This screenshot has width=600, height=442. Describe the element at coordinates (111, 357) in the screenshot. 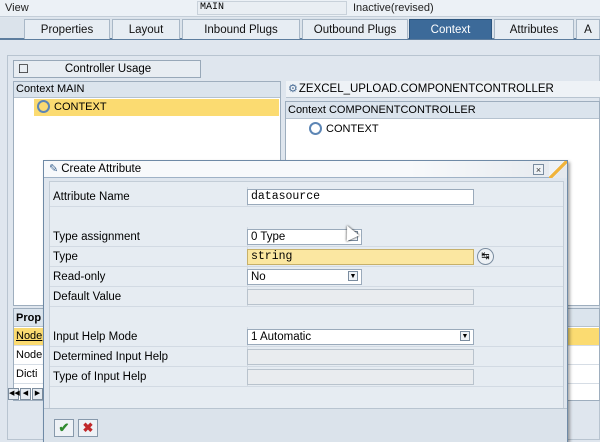

I see `determined-input-help-label: Determined Input Help` at that location.